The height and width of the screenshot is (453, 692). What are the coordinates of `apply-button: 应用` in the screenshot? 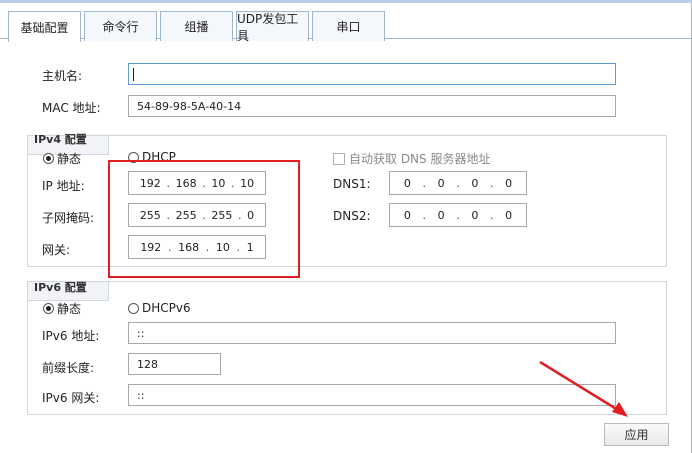 It's located at (636, 434).